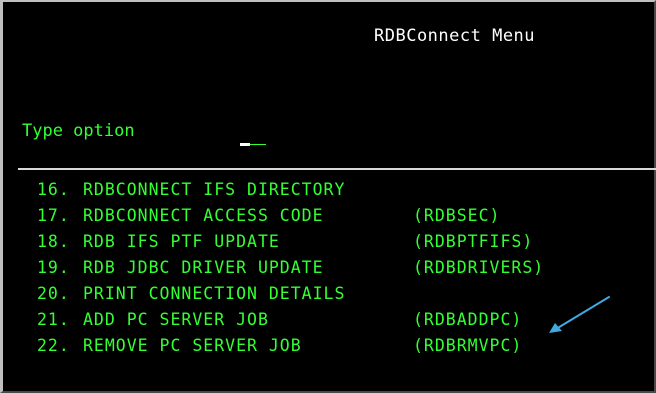  I want to click on menu-item: 19. RDB JDBC DRIVER UPDATE (RDBDRIVERS), so click(329, 269).